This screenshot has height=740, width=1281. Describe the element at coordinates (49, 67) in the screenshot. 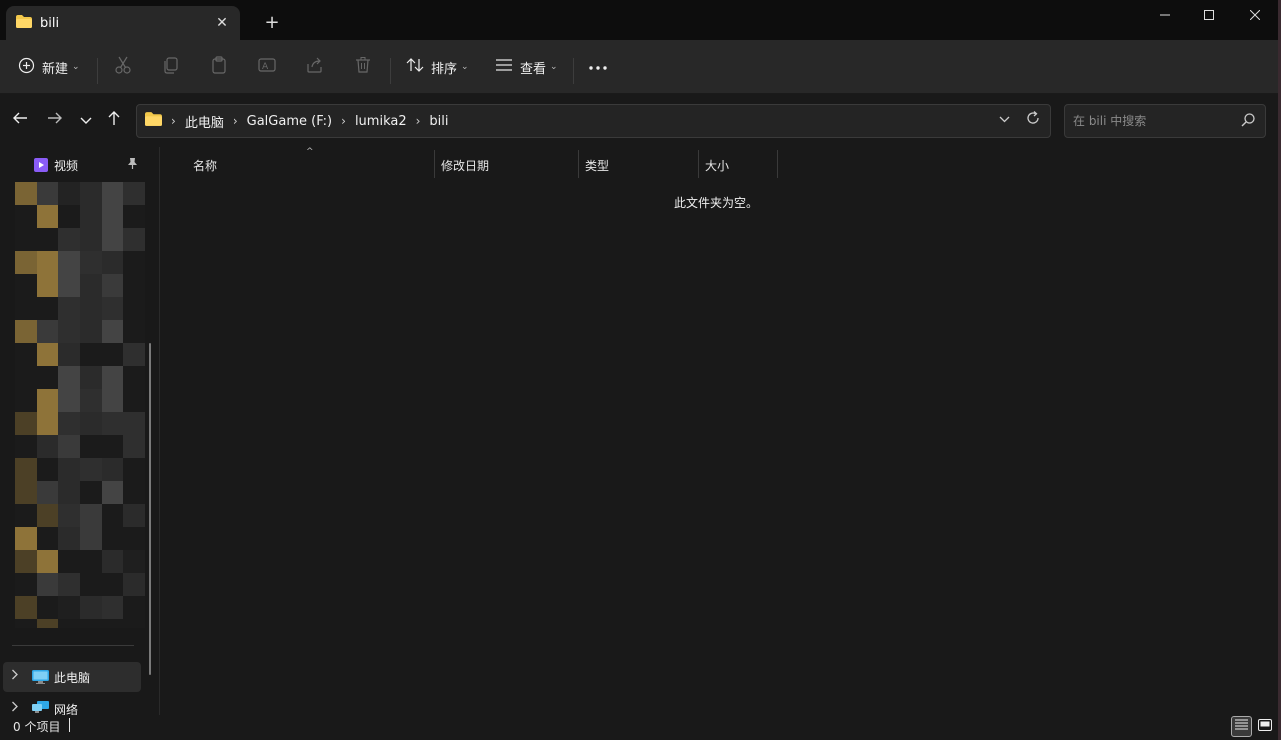

I see `new-button: 新建 ⌄` at that location.